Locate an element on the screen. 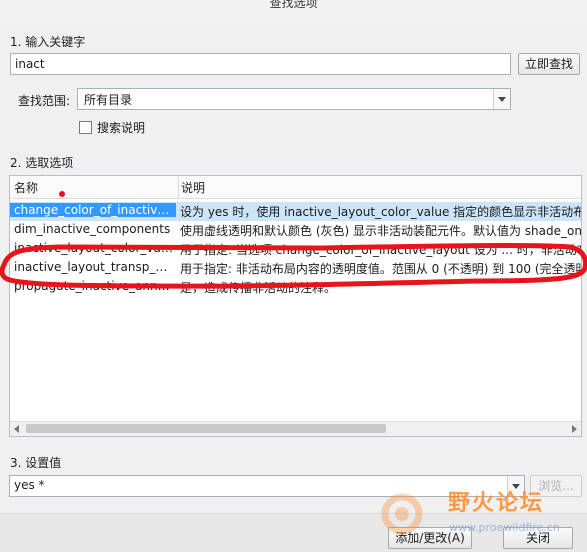 The height and width of the screenshot is (552, 587). scope-label: 查找范围: is located at coordinates (44, 101).